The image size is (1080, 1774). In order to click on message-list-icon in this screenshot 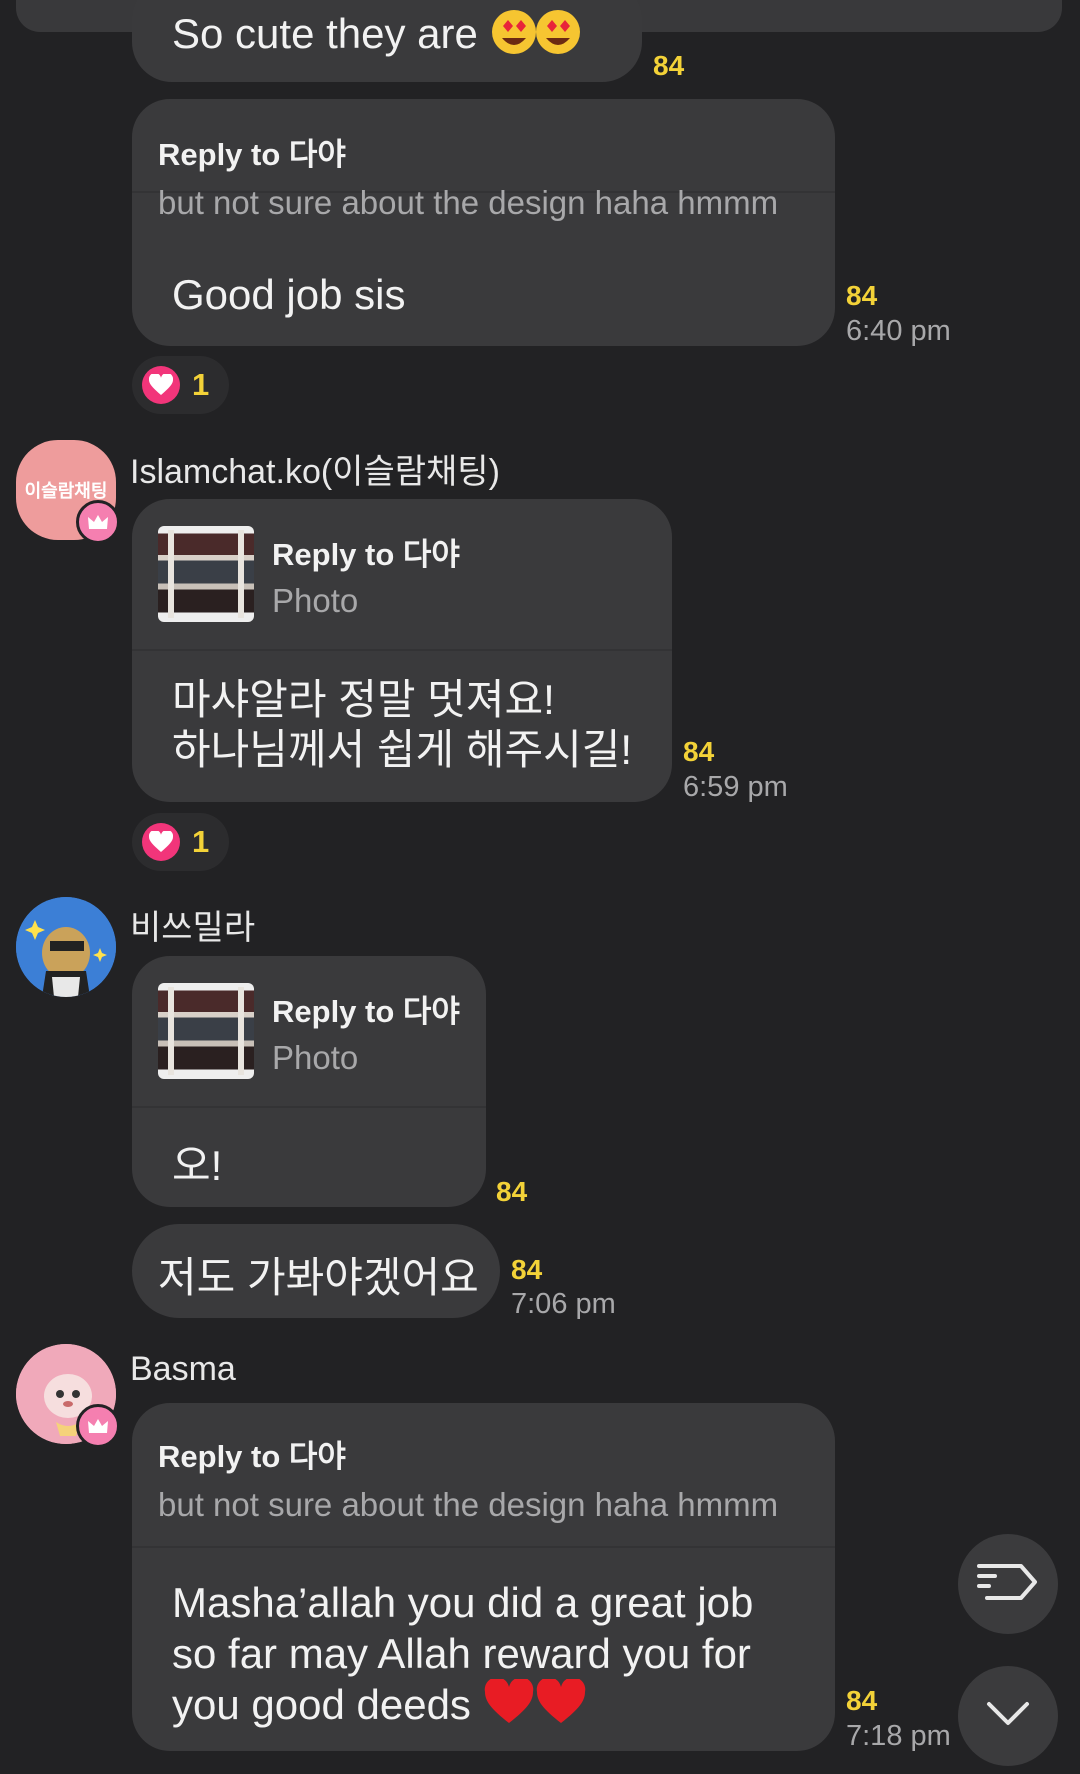, I will do `click(1008, 1584)`.